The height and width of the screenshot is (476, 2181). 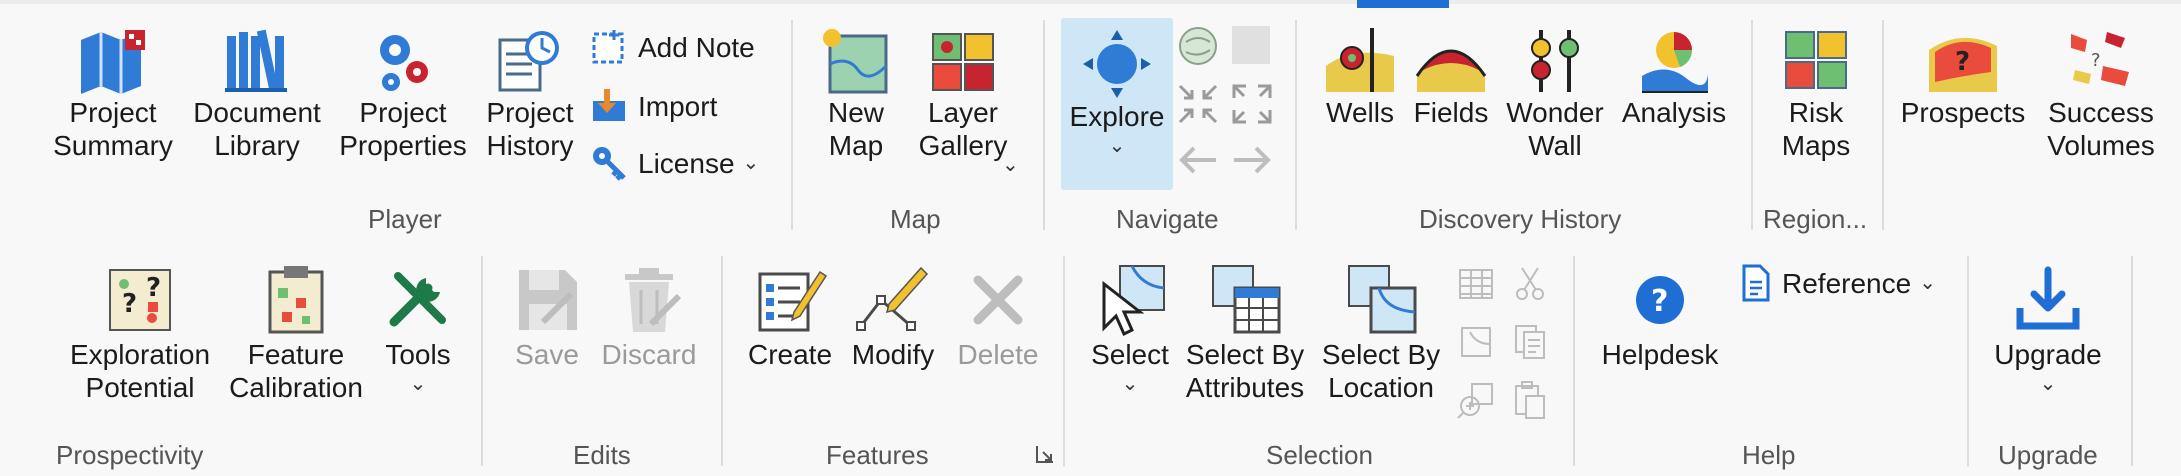 I want to click on explore-navigation-icon, so click(x=1117, y=64).